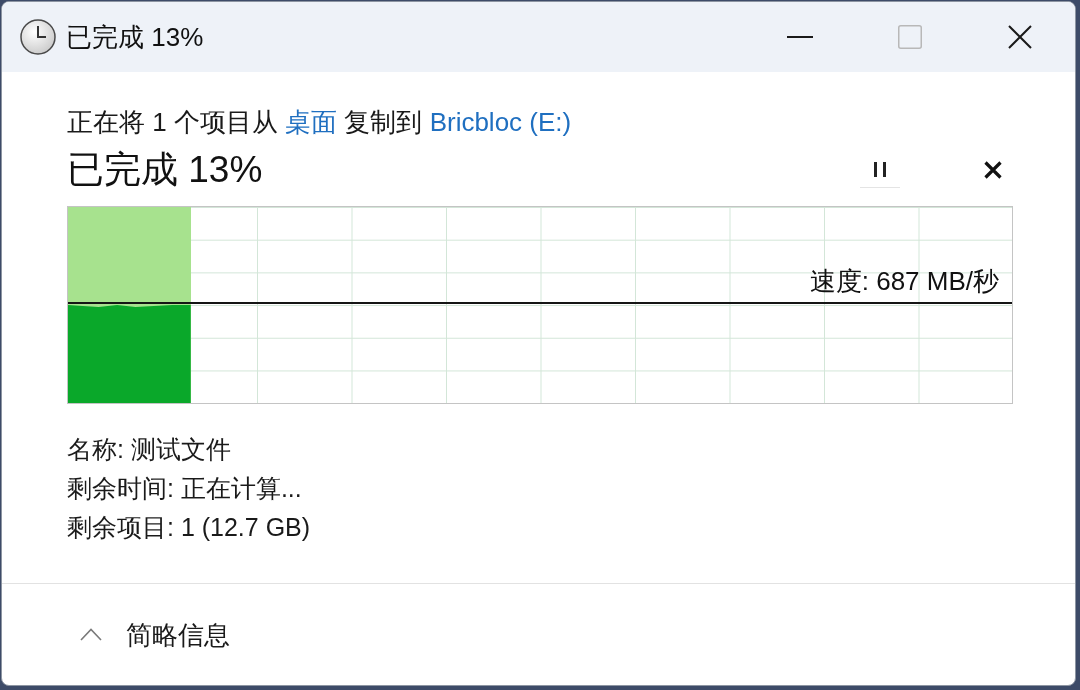 The width and height of the screenshot is (1080, 690). What do you see at coordinates (904, 281) in the screenshot?
I see `speed-label: 速度: 687 MB/秒` at bounding box center [904, 281].